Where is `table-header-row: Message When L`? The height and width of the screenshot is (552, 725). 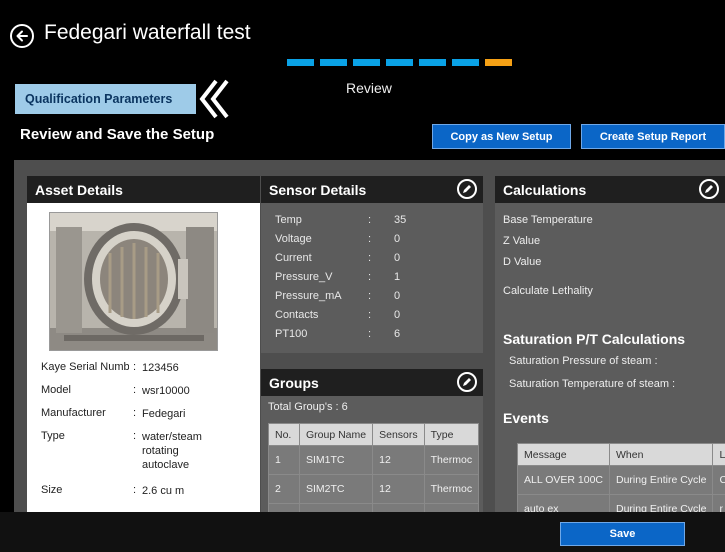
table-header-row: Message When L is located at coordinates (621, 454).